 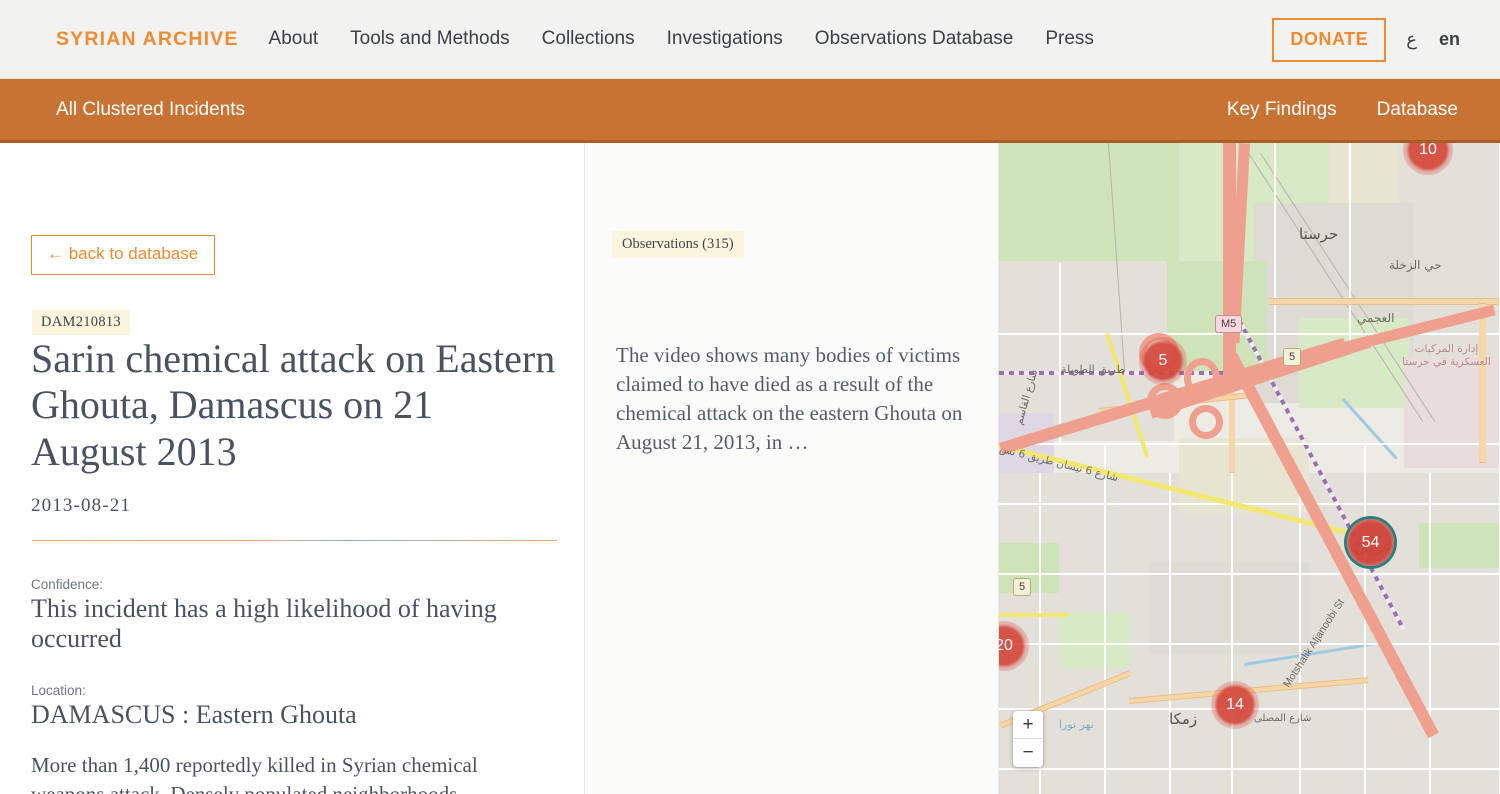 I want to click on map-place-label-military-vehicles-admin: إدارة المركبات العسكرية في حرستا, so click(x=1446, y=356).